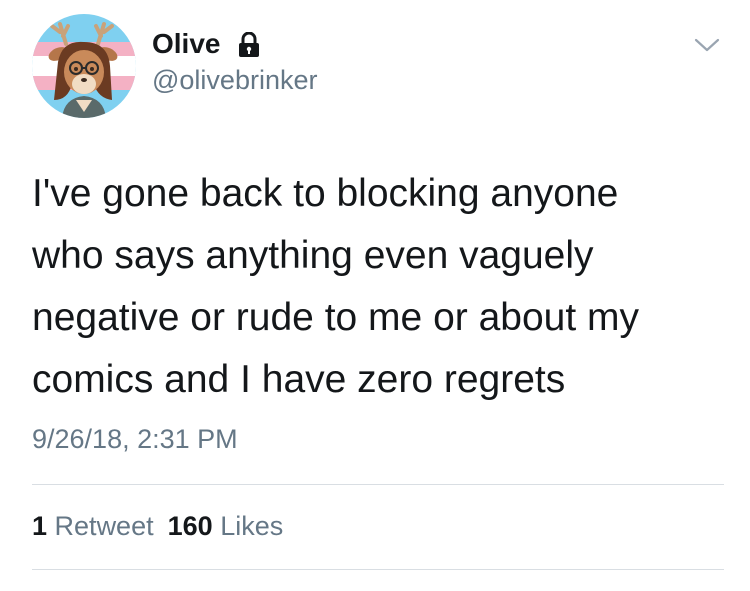 The width and height of the screenshot is (750, 591). I want to click on retweets-label: Retweet, so click(104, 526).